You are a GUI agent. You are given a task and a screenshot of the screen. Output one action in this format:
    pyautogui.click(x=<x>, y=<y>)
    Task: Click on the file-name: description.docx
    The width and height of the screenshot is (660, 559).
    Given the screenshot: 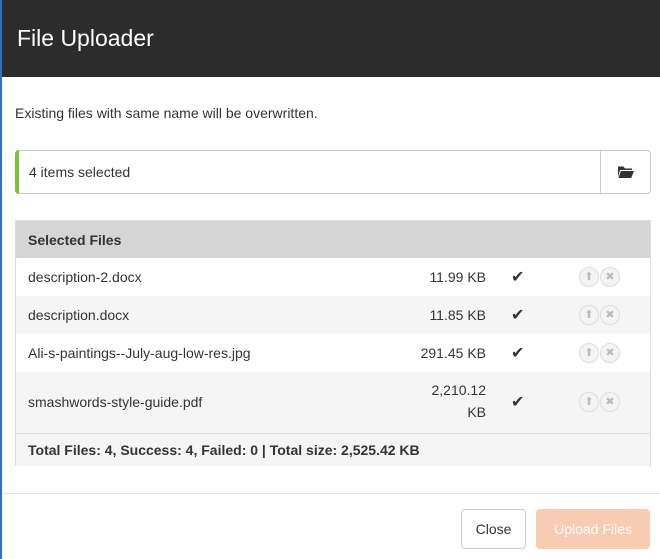 What is the action you would take?
    pyautogui.click(x=79, y=315)
    